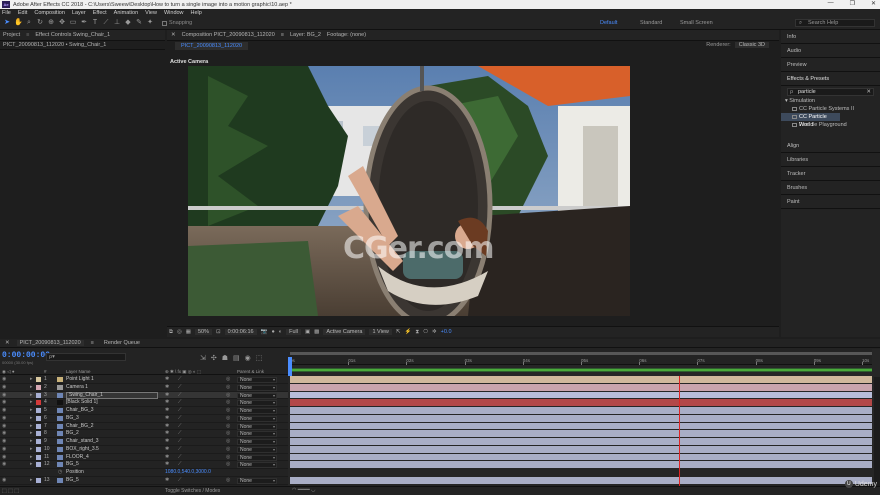 Image resolution: width=880 pixels, height=495 pixels. Describe the element at coordinates (164, 23) in the screenshot. I see `snapping-checkbox` at that location.